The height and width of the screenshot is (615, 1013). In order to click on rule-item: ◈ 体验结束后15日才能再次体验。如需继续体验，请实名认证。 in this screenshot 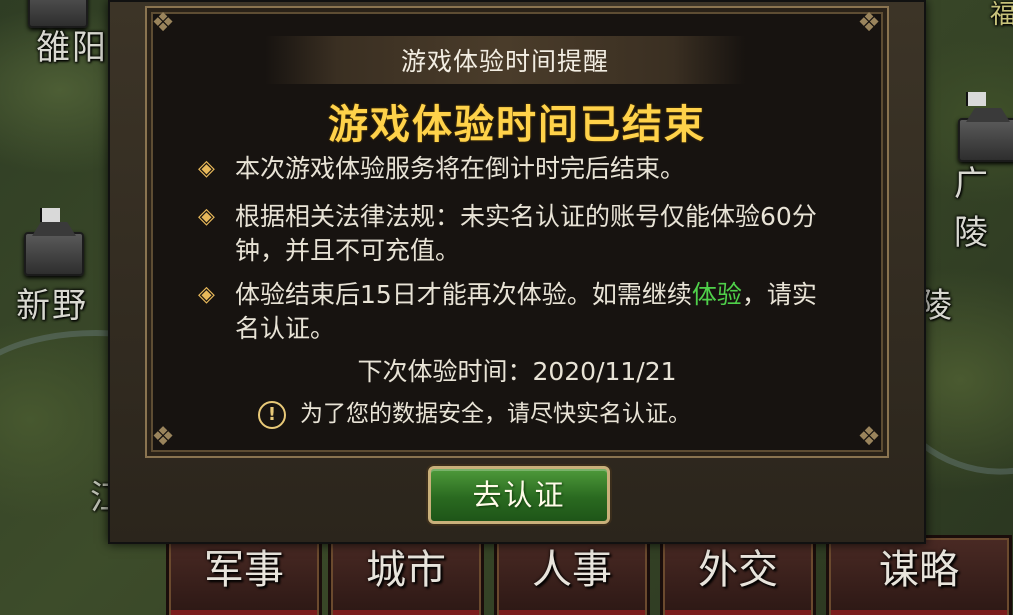, I will do `click(528, 312)`.